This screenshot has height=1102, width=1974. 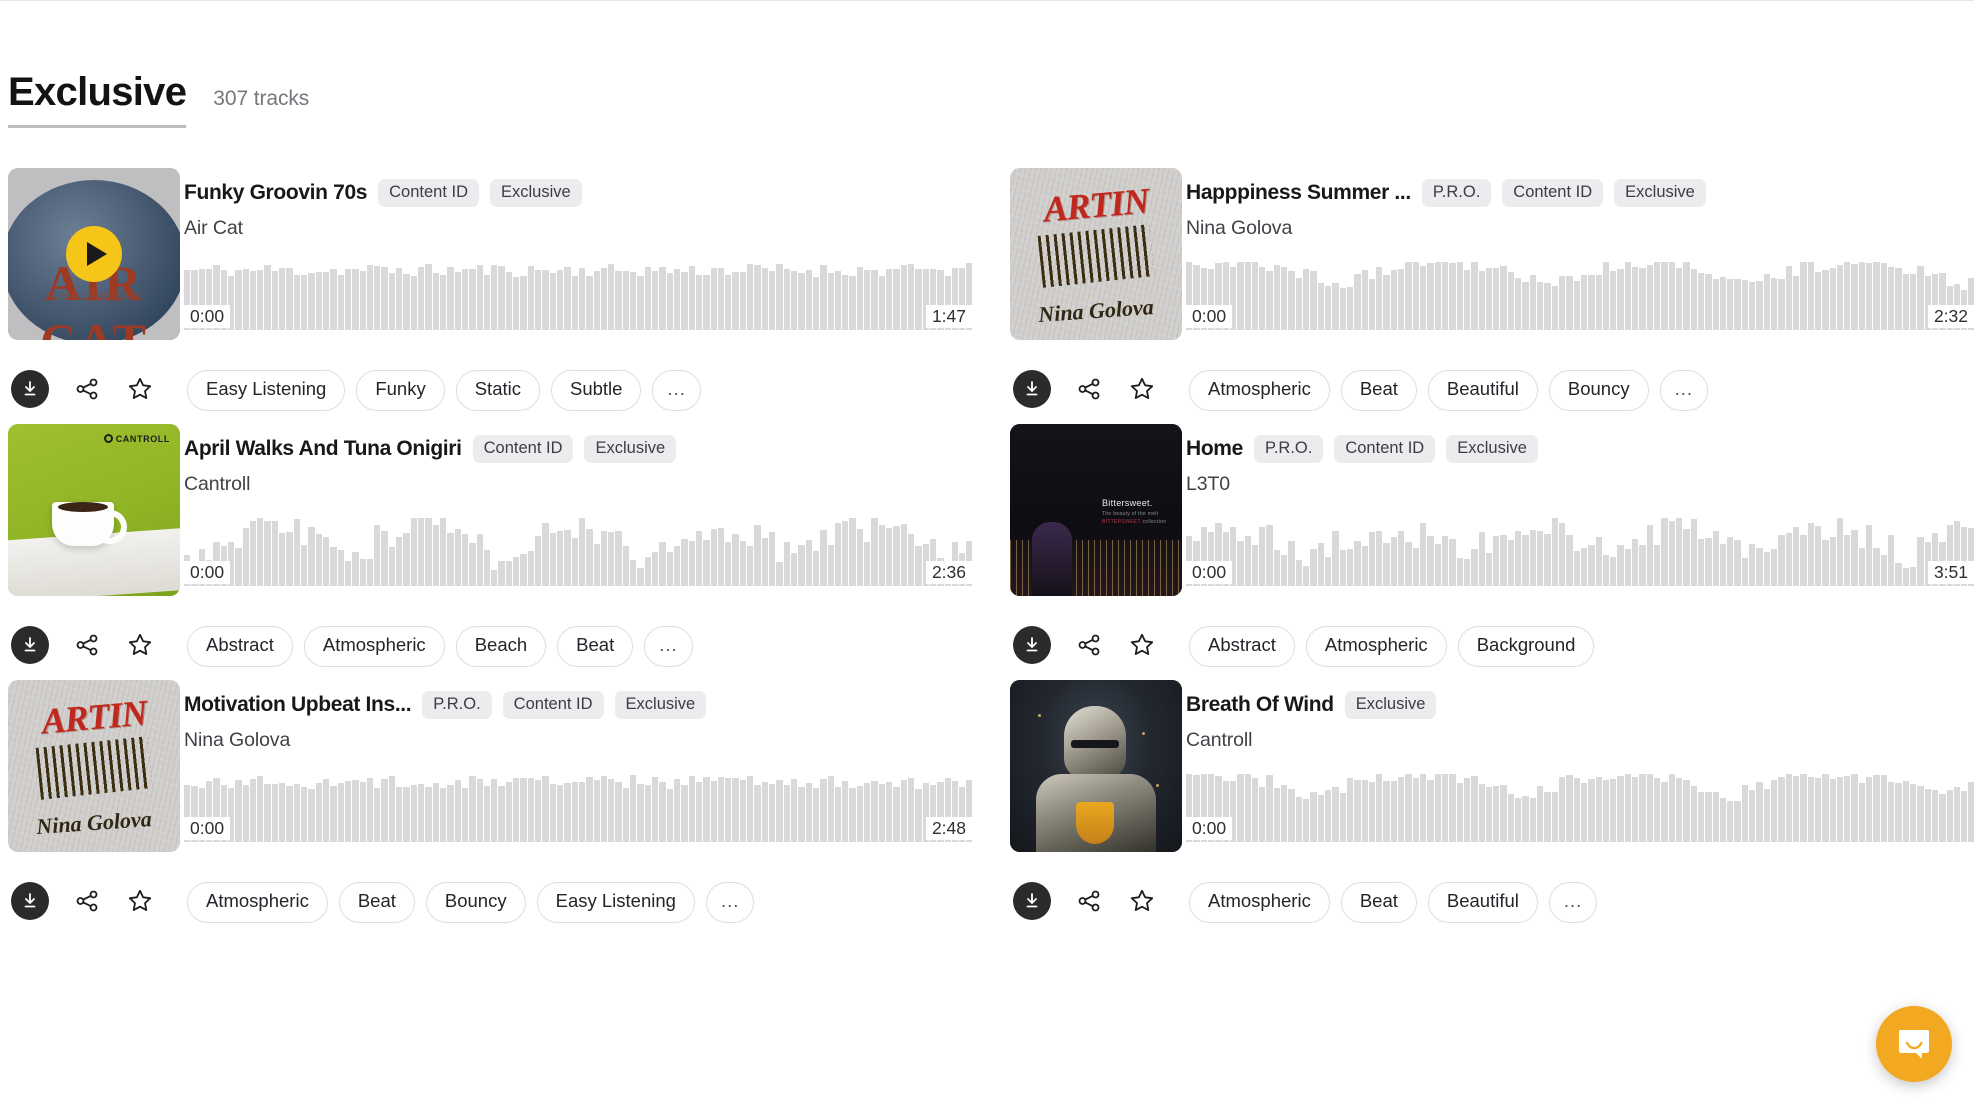 I want to click on track-title: Home, so click(x=1214, y=449).